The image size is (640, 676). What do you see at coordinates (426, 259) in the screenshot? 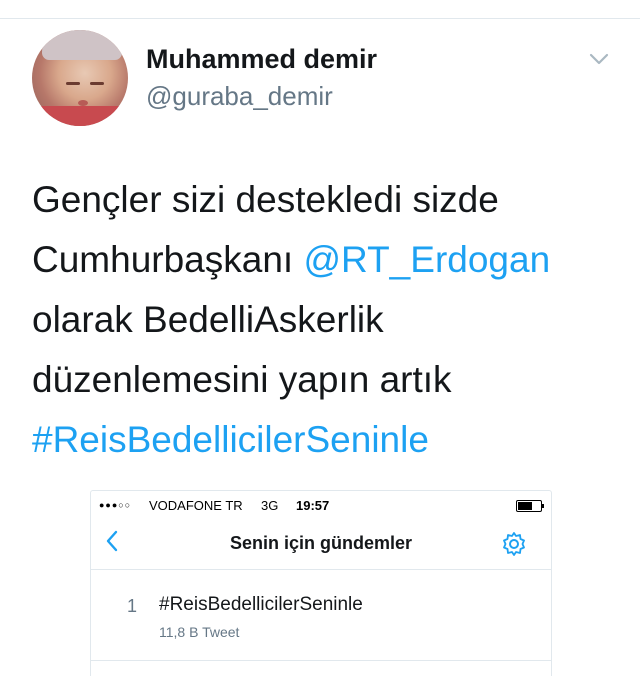
I see `mention-link: @RT_Erdogan` at bounding box center [426, 259].